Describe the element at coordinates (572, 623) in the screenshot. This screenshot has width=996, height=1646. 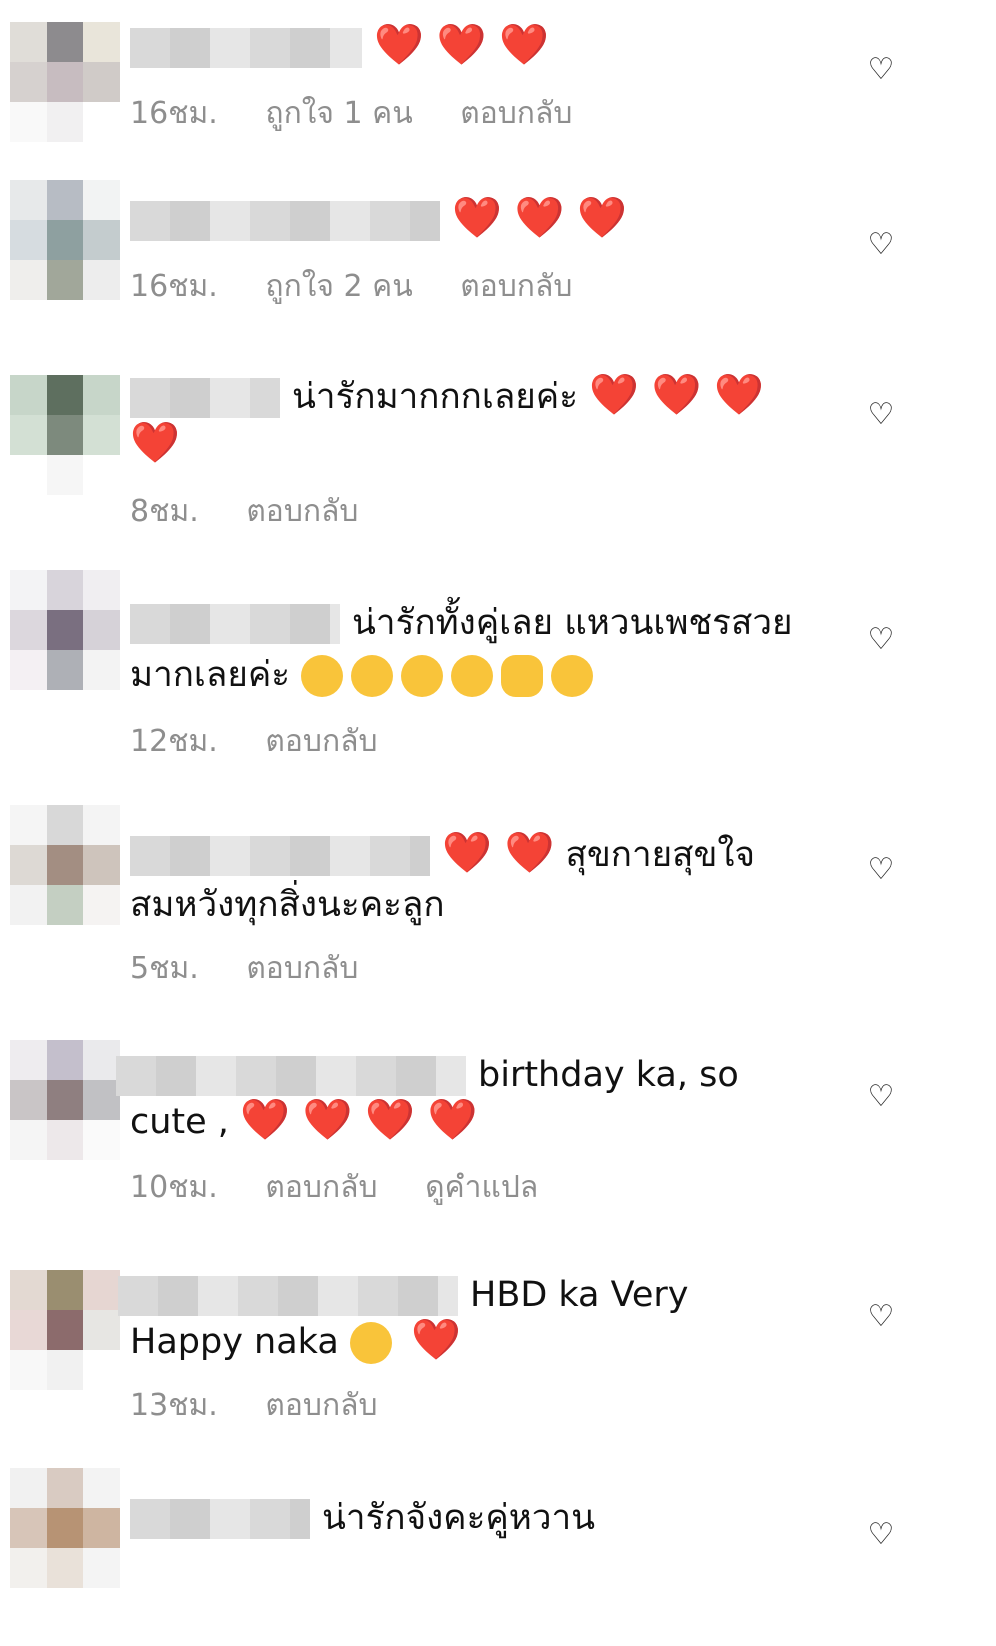
I see `comment-body: น่ารักทั้งคู่เลย แหวนเพชรสวย` at that location.